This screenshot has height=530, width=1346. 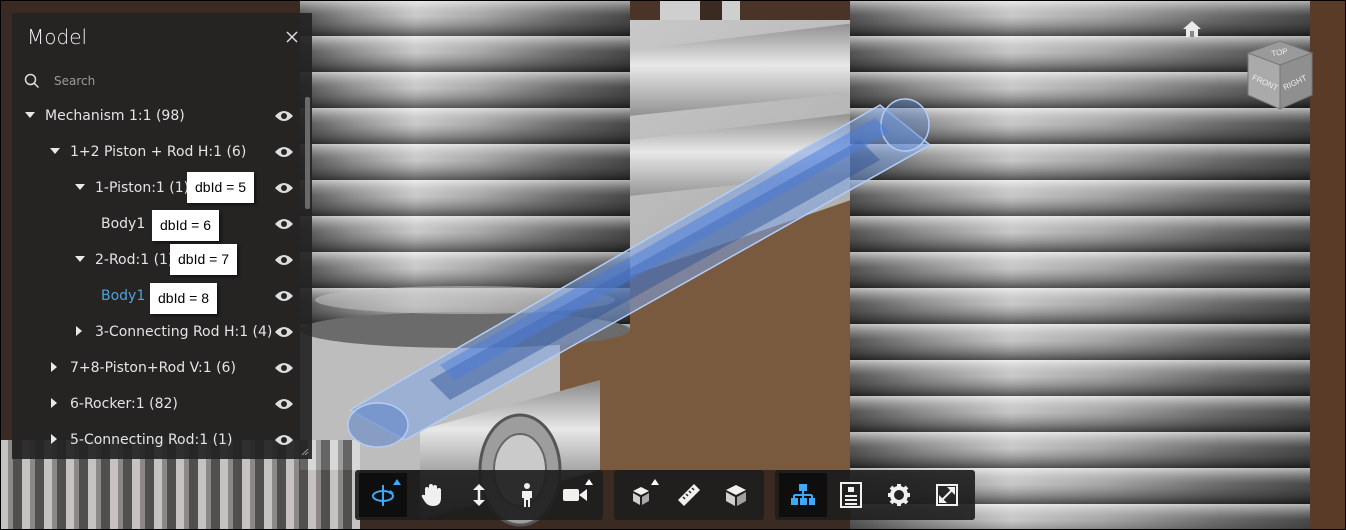 What do you see at coordinates (305, 452) in the screenshot?
I see `resize-grip-icon` at bounding box center [305, 452].